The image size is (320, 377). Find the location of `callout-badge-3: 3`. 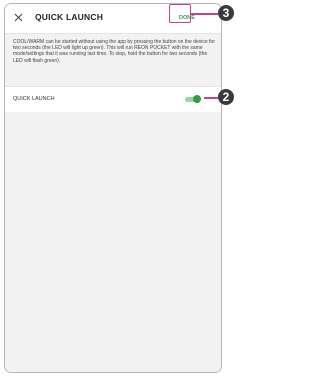

callout-badge-3: 3 is located at coordinates (226, 13).